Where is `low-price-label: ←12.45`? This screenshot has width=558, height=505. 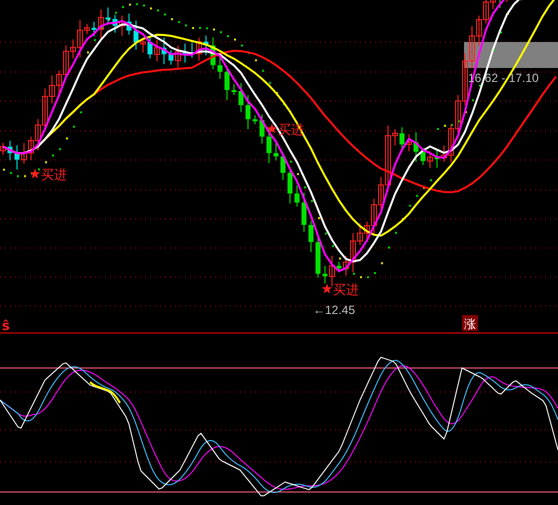 low-price-label: ←12.45 is located at coordinates (334, 310).